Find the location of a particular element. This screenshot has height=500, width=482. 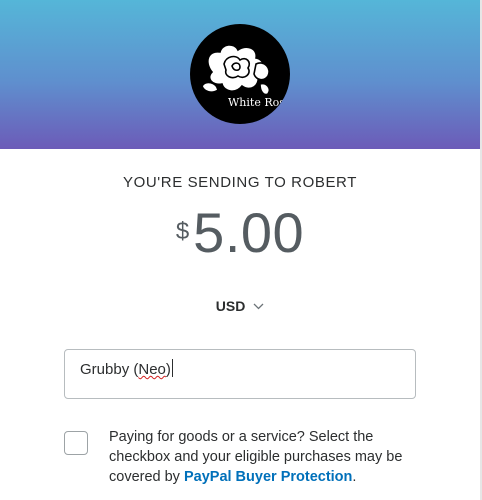

currency-symbol: $ is located at coordinates (182, 231).